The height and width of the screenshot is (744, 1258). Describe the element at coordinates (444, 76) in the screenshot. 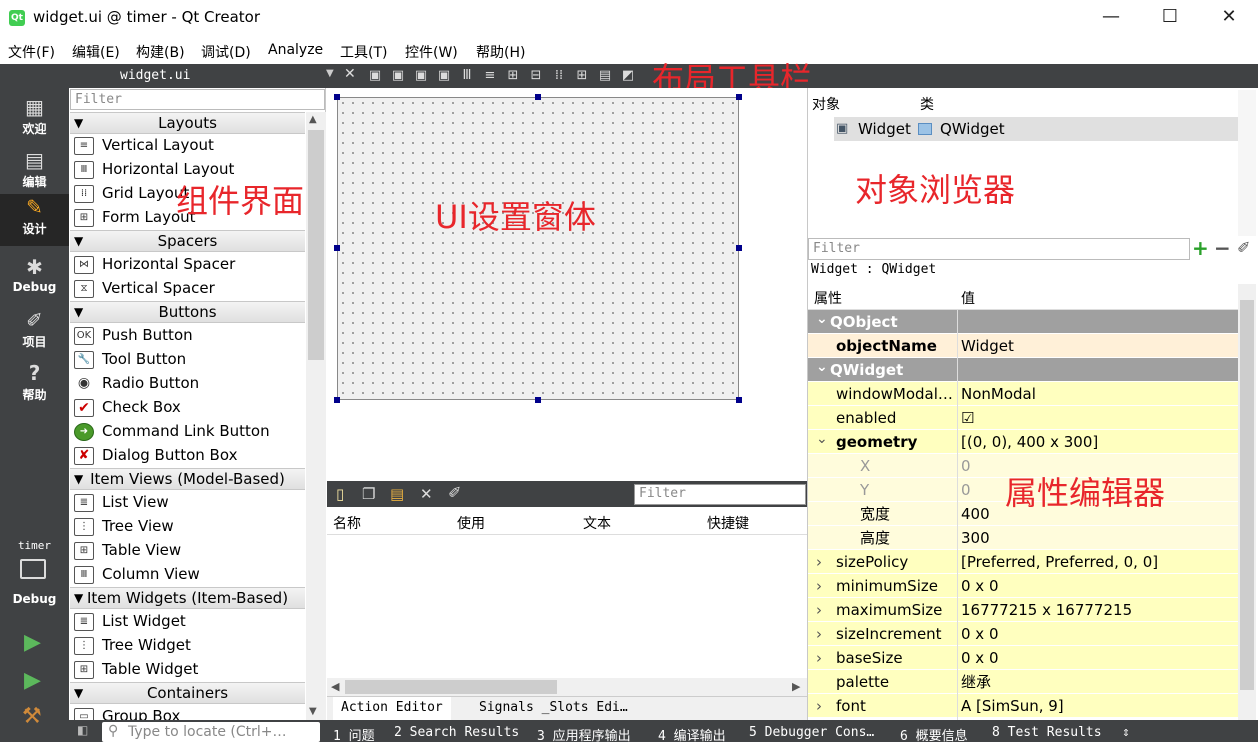

I see `edit-tab-order-icon: ▣` at that location.